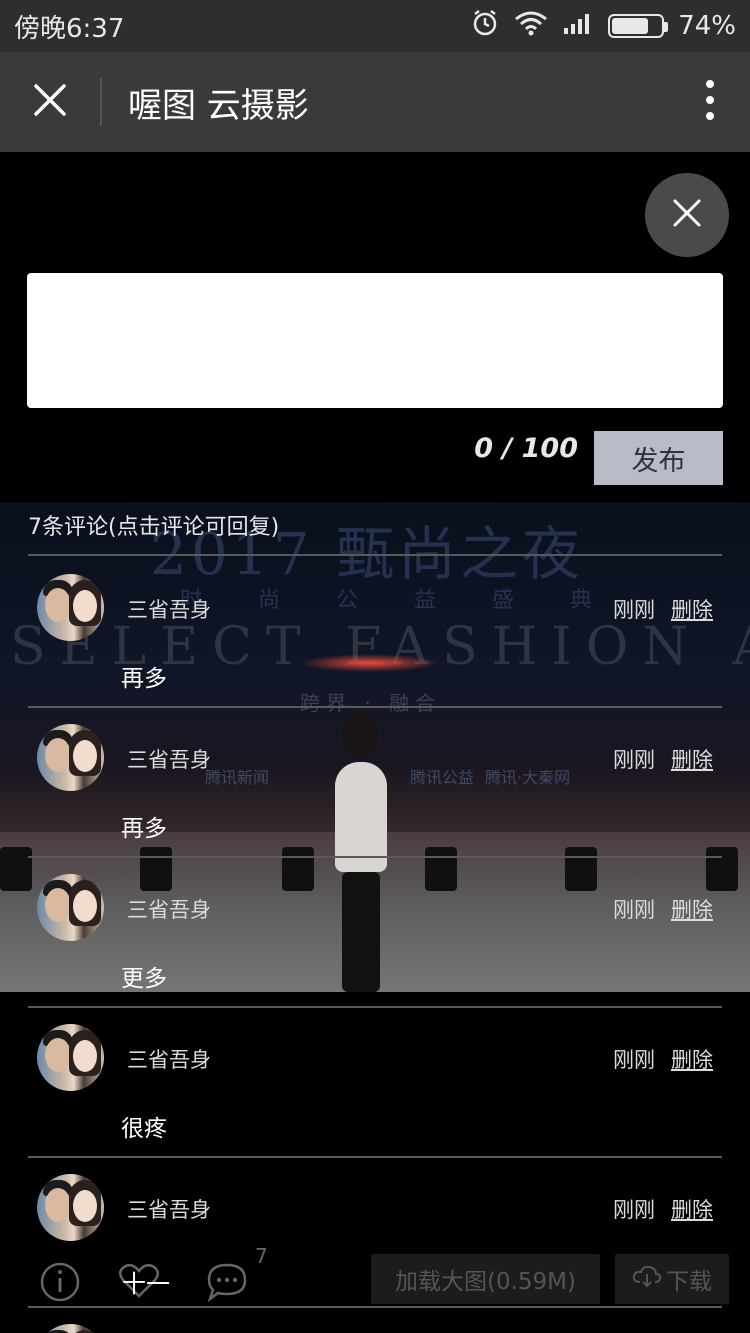  Describe the element at coordinates (144, 979) in the screenshot. I see `comment-text: 更多` at that location.